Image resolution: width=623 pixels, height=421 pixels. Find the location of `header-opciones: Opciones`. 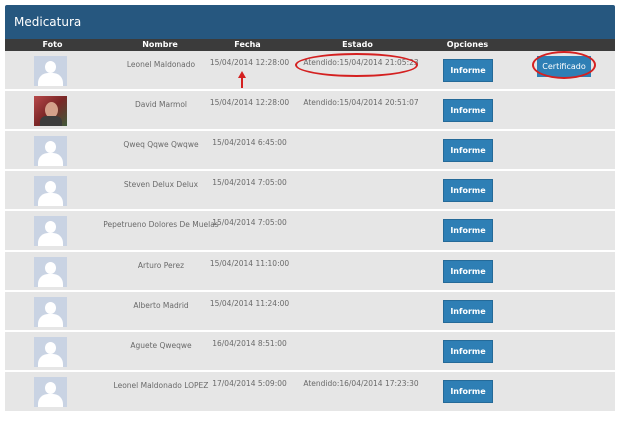

header-opciones: Opciones is located at coordinates (467, 44).